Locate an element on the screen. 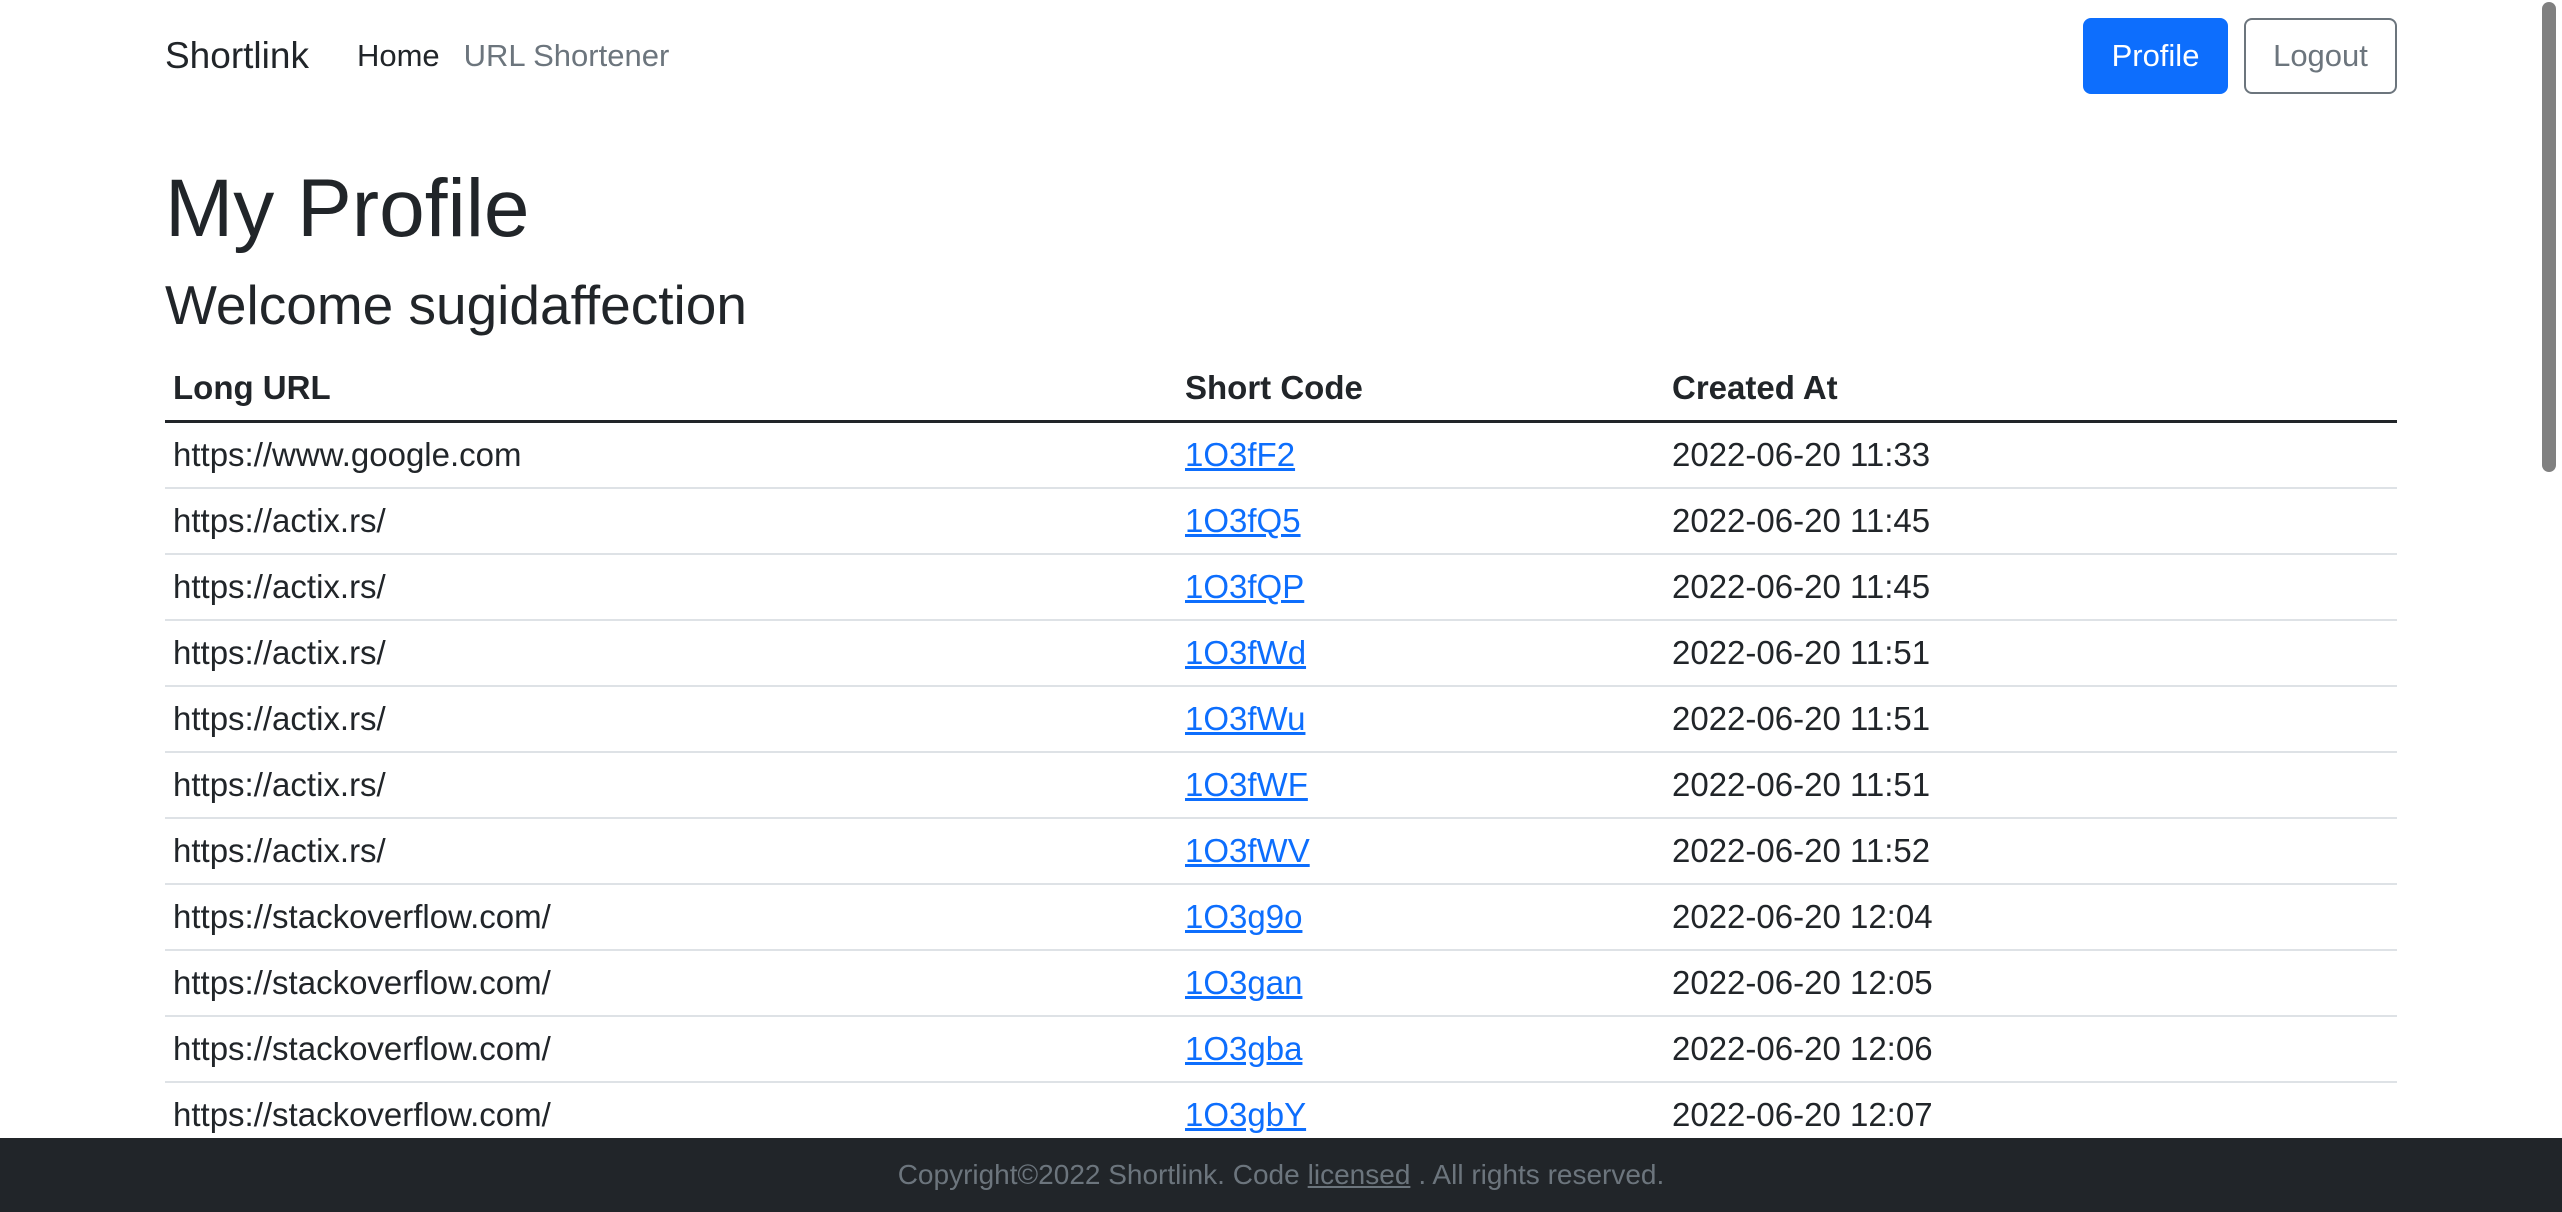 Image resolution: width=2562 pixels, height=1212 pixels. table-row: https://actix.rs/1O3fWu 2022-06-20 11:51 is located at coordinates (1281, 719).